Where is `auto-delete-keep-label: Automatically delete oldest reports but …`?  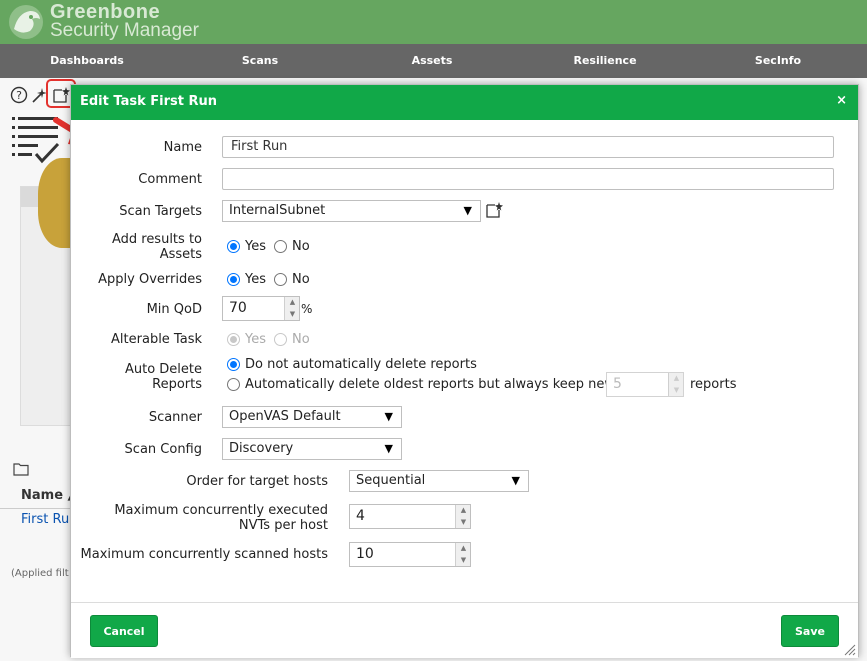
auto-delete-keep-label: Automatically delete oldest reports but … is located at coordinates (440, 384).